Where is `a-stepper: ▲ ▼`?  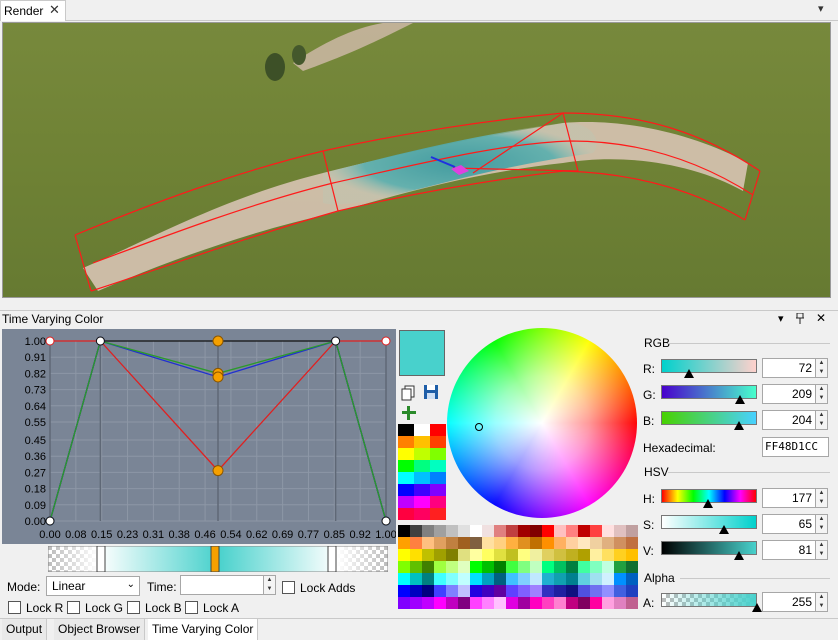
a-stepper: ▲ ▼ is located at coordinates (821, 602).